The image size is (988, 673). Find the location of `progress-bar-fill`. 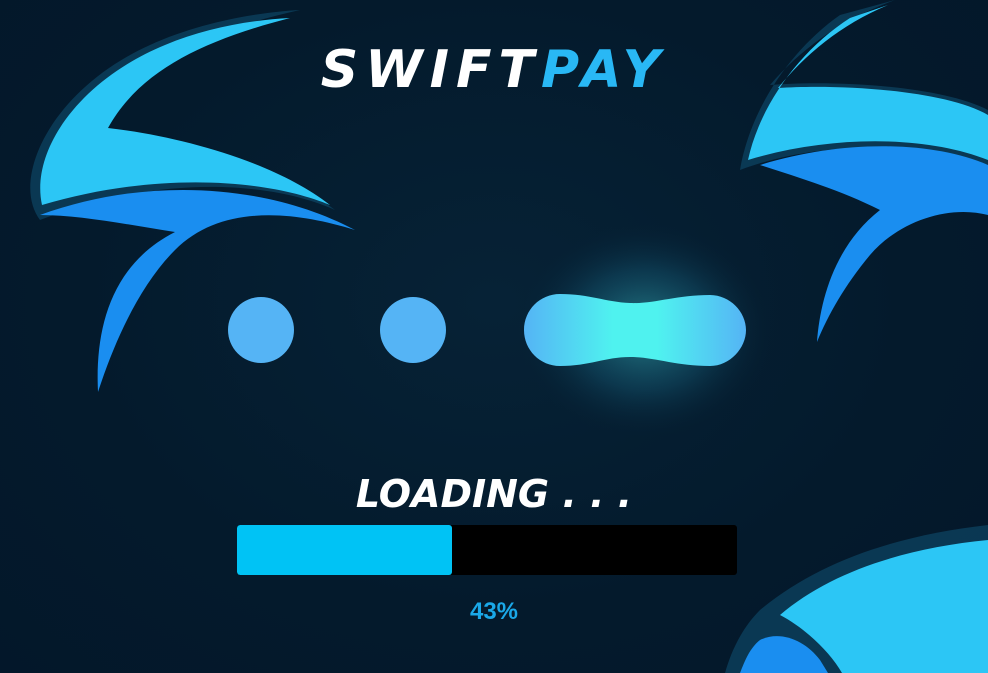

progress-bar-fill is located at coordinates (344, 550).